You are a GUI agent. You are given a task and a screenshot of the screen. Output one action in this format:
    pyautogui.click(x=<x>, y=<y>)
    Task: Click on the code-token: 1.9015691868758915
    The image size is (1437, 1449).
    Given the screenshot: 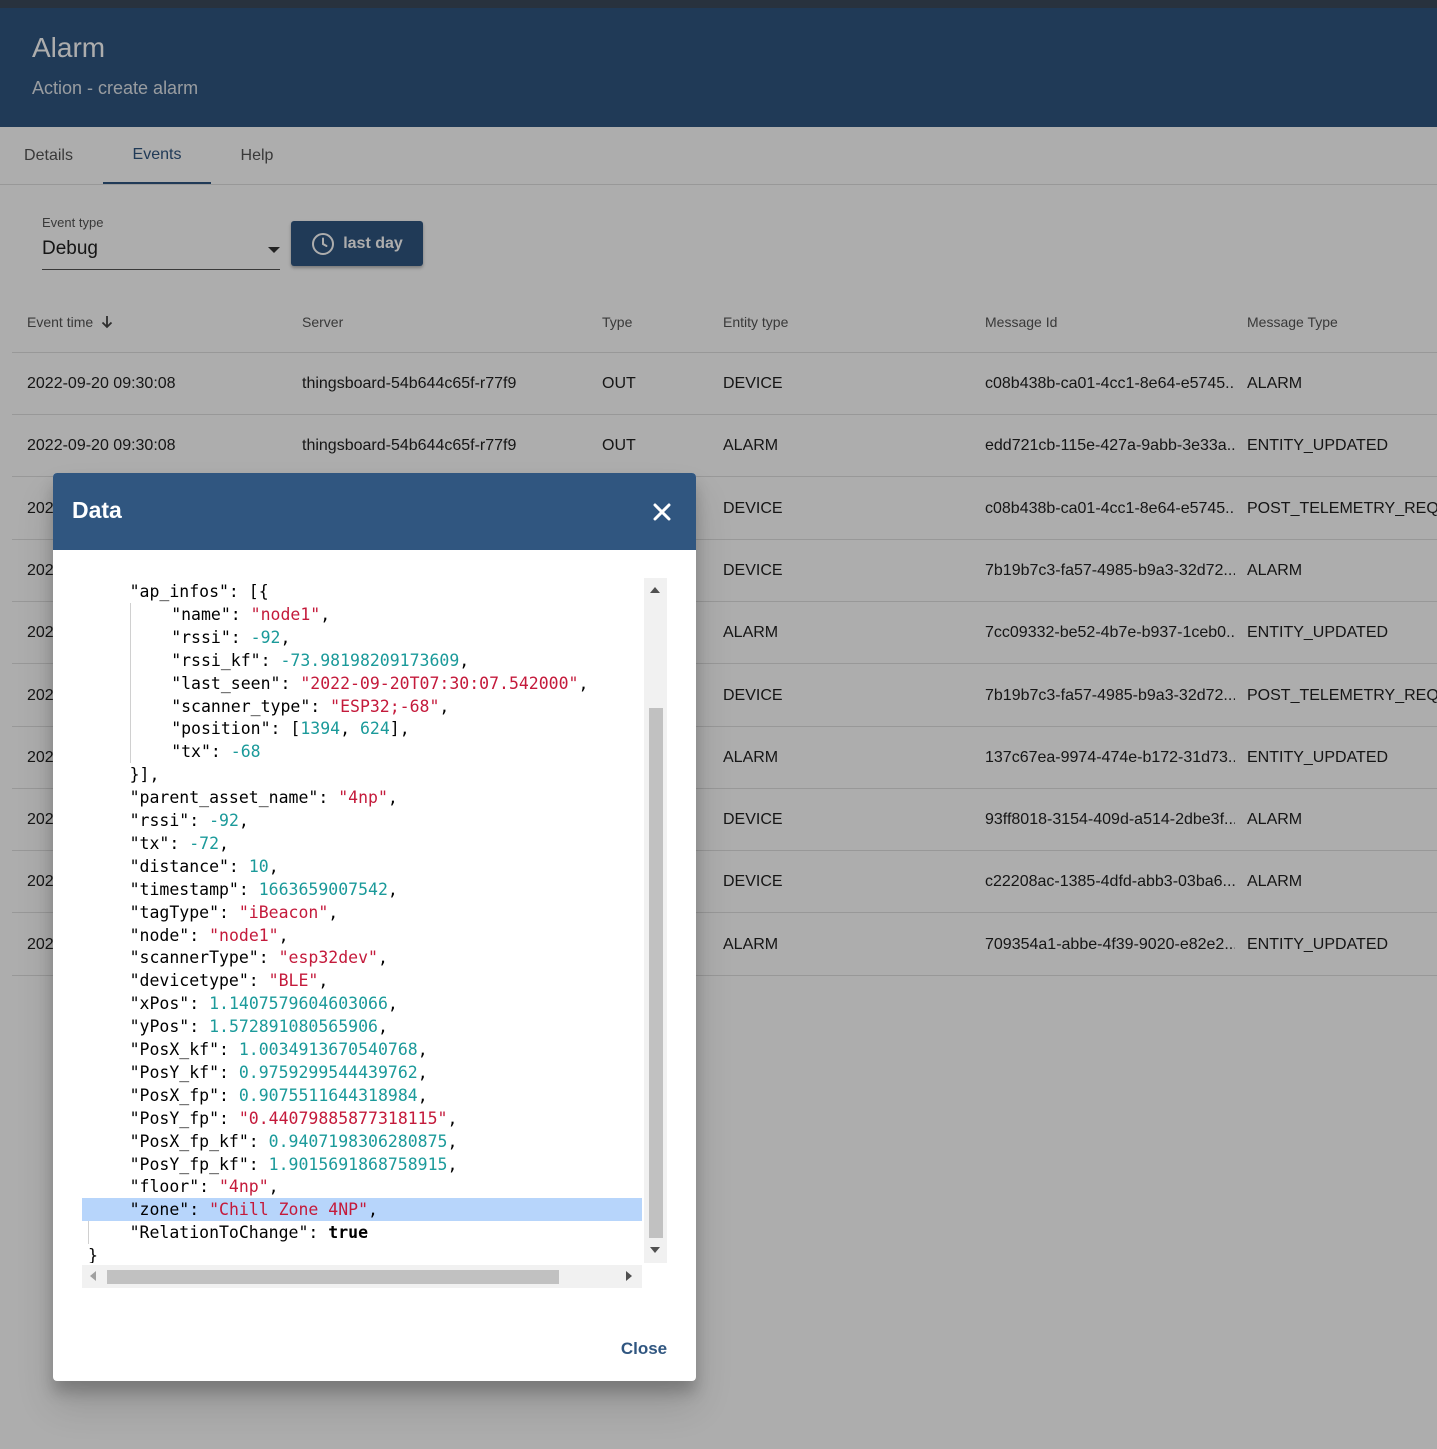 What is the action you would take?
    pyautogui.click(x=358, y=1164)
    